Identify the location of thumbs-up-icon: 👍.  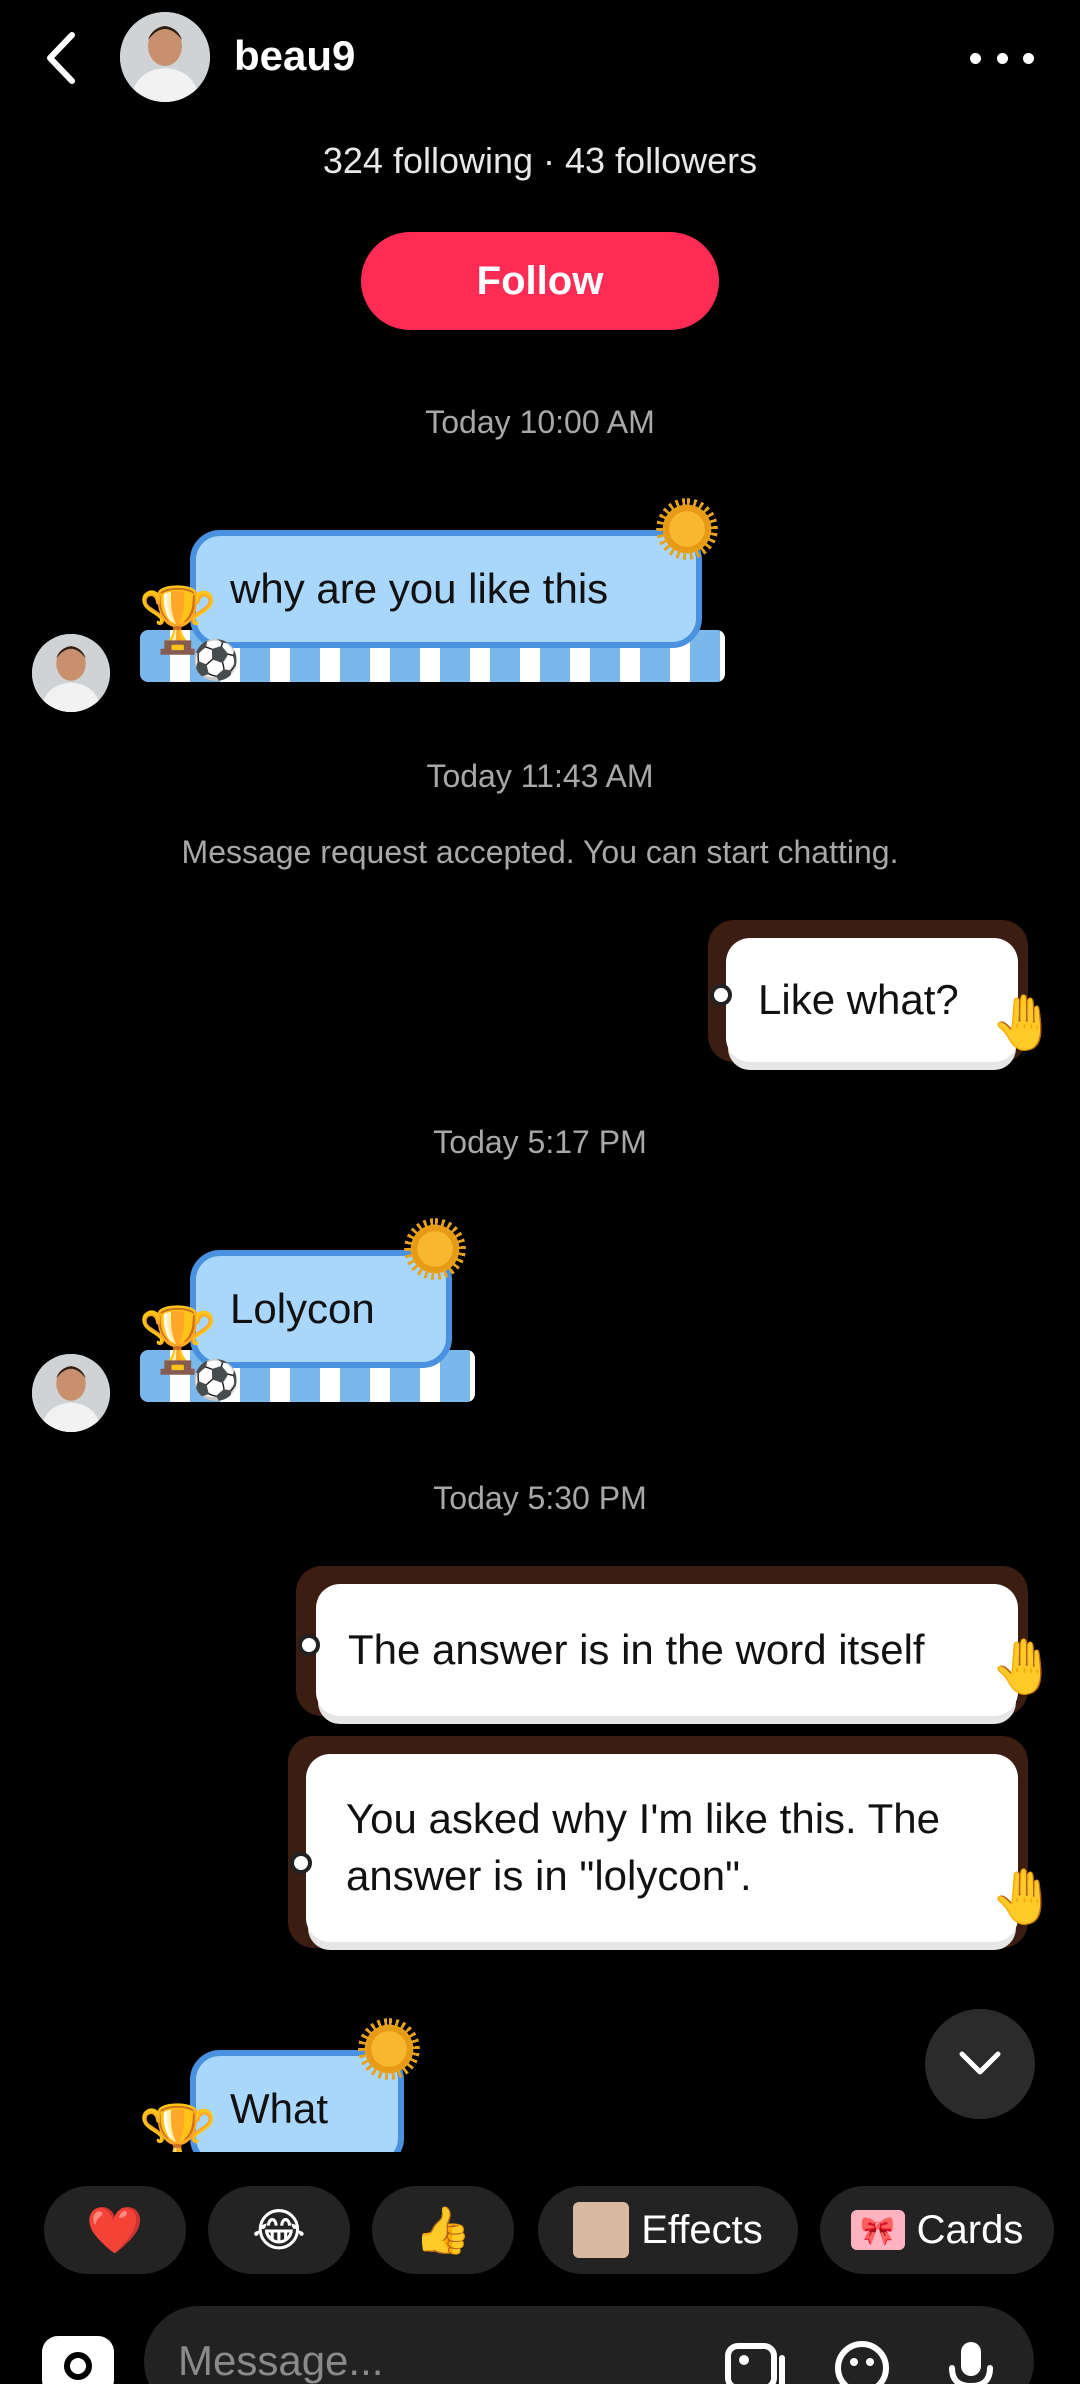
(443, 2229).